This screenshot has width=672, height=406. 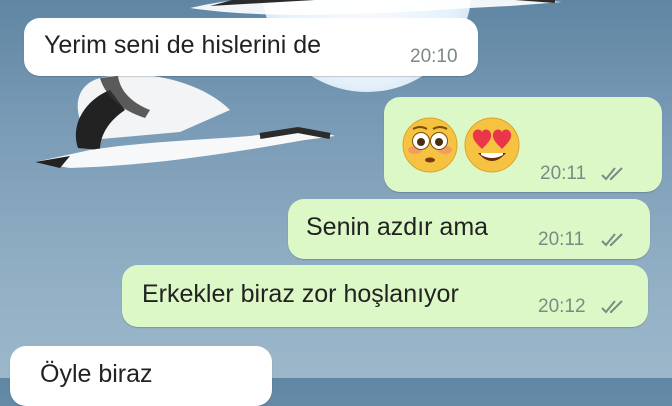 I want to click on incoming-message-bubble: Öyle biraz, so click(x=141, y=376).